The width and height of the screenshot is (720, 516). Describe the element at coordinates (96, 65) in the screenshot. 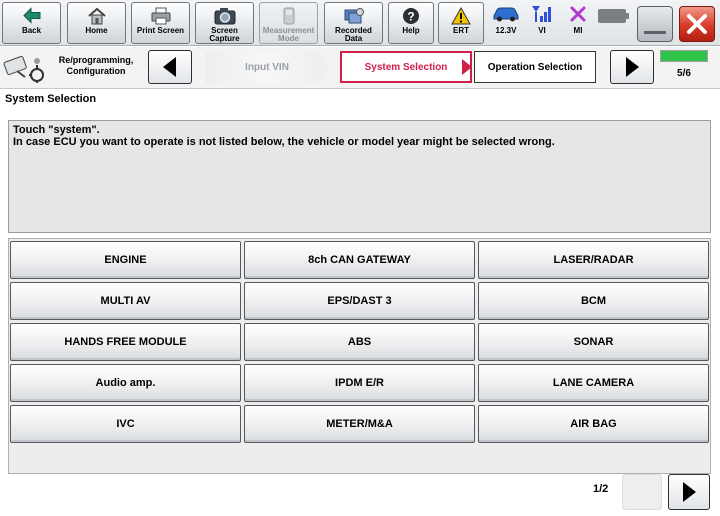

I see `mode-label: Re/programming, Configuration` at that location.